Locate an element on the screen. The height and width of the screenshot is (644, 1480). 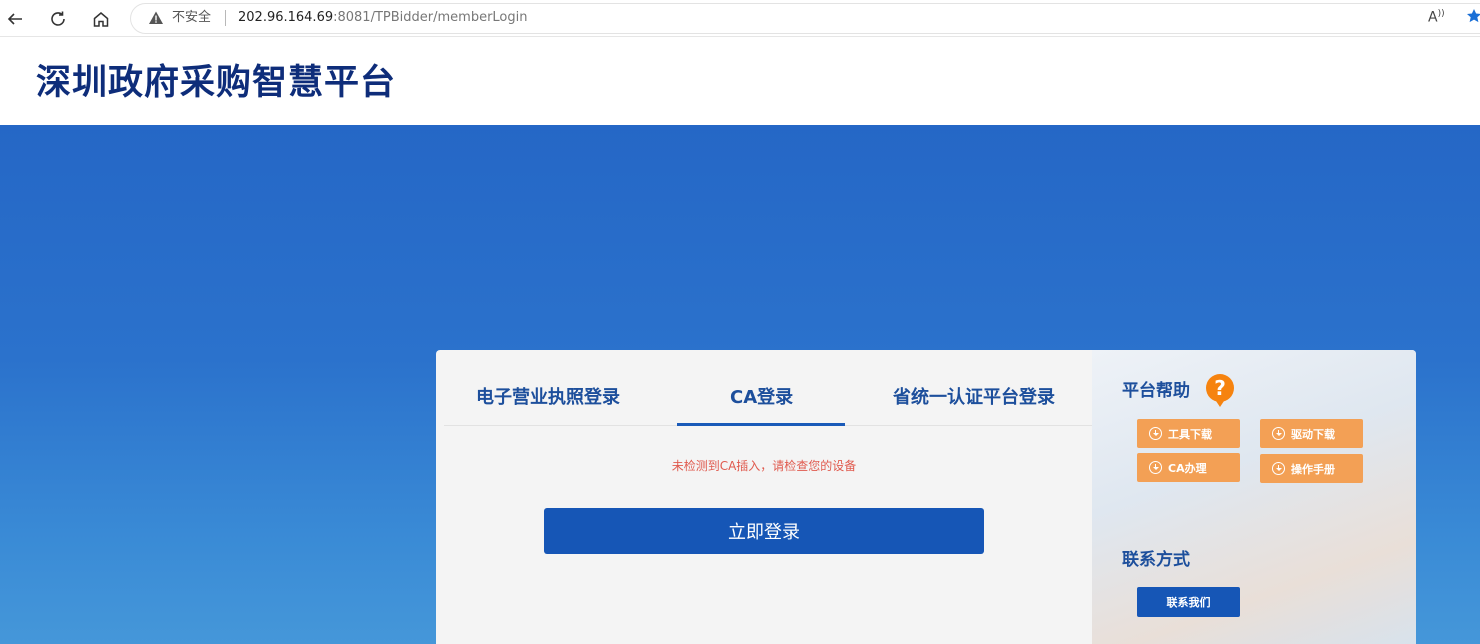
tab-ca-login: CA登录 is located at coordinates (761, 398).